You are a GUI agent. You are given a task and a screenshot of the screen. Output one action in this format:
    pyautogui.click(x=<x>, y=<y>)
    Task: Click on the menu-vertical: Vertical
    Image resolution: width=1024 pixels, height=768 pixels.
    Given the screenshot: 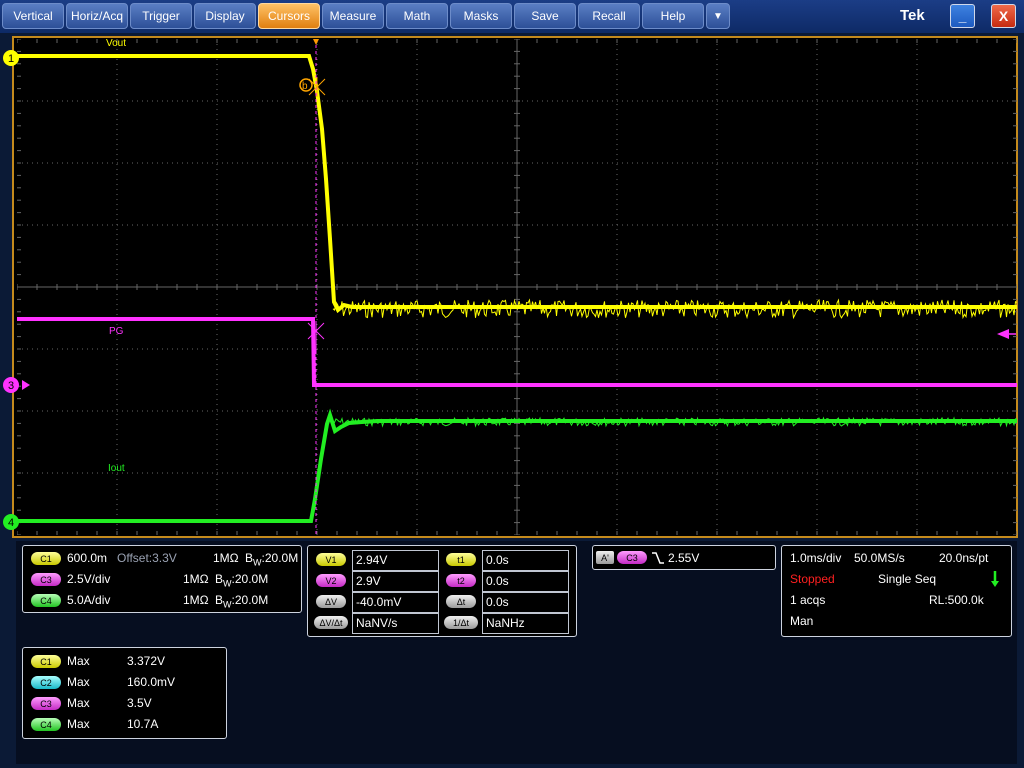 What is the action you would take?
    pyautogui.click(x=33, y=16)
    